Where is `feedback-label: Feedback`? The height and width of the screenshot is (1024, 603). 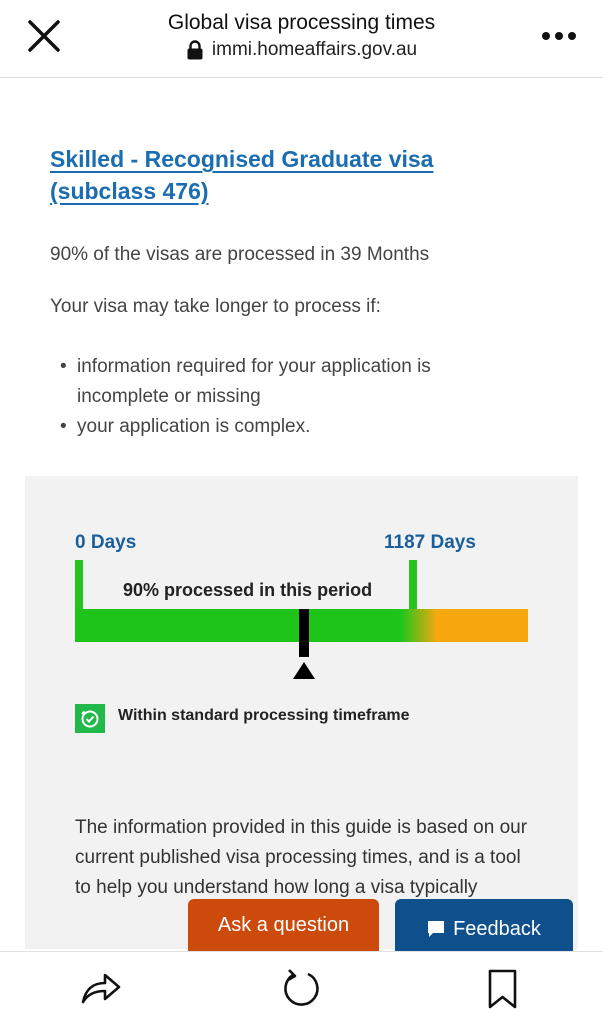 feedback-label: Feedback is located at coordinates (497, 928).